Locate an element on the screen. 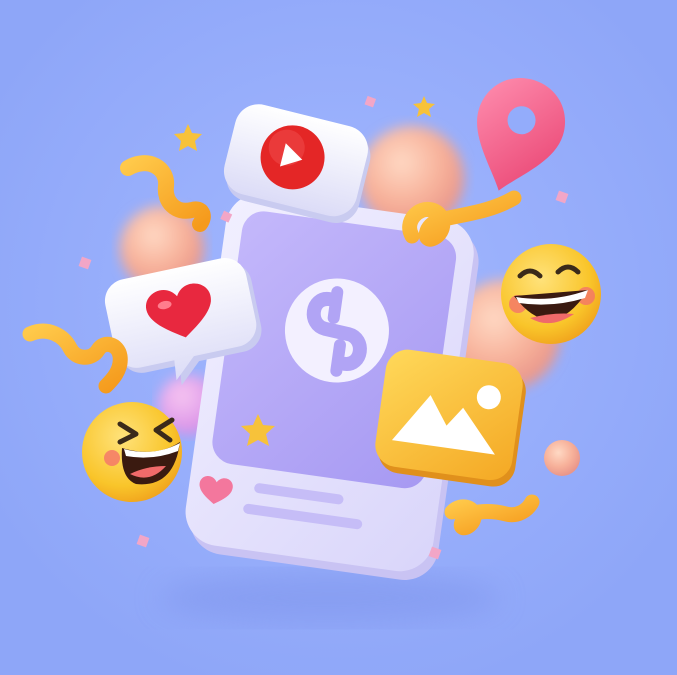 The width and height of the screenshot is (677, 675). floor-shadow is located at coordinates (330, 598).